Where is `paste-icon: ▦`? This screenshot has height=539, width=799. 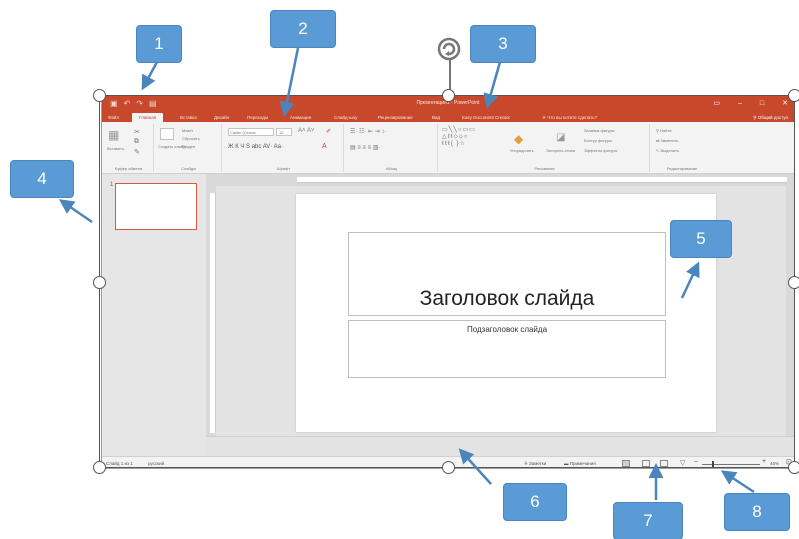 paste-icon: ▦ is located at coordinates (113, 135).